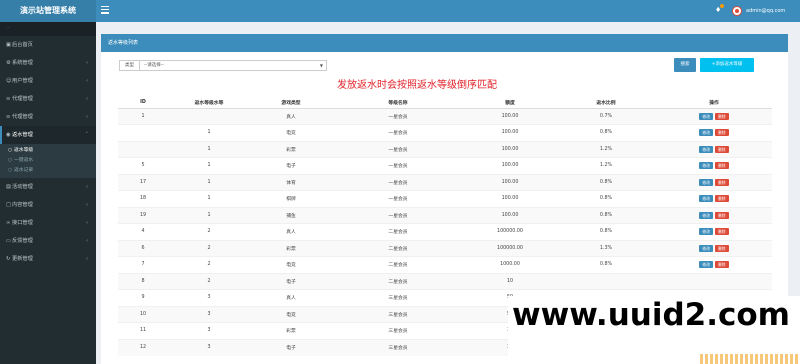 The height and width of the screenshot is (364, 800). Describe the element at coordinates (48, 99) in the screenshot. I see `sidebar-item-3: ≡ 代理管理 ‹` at that location.